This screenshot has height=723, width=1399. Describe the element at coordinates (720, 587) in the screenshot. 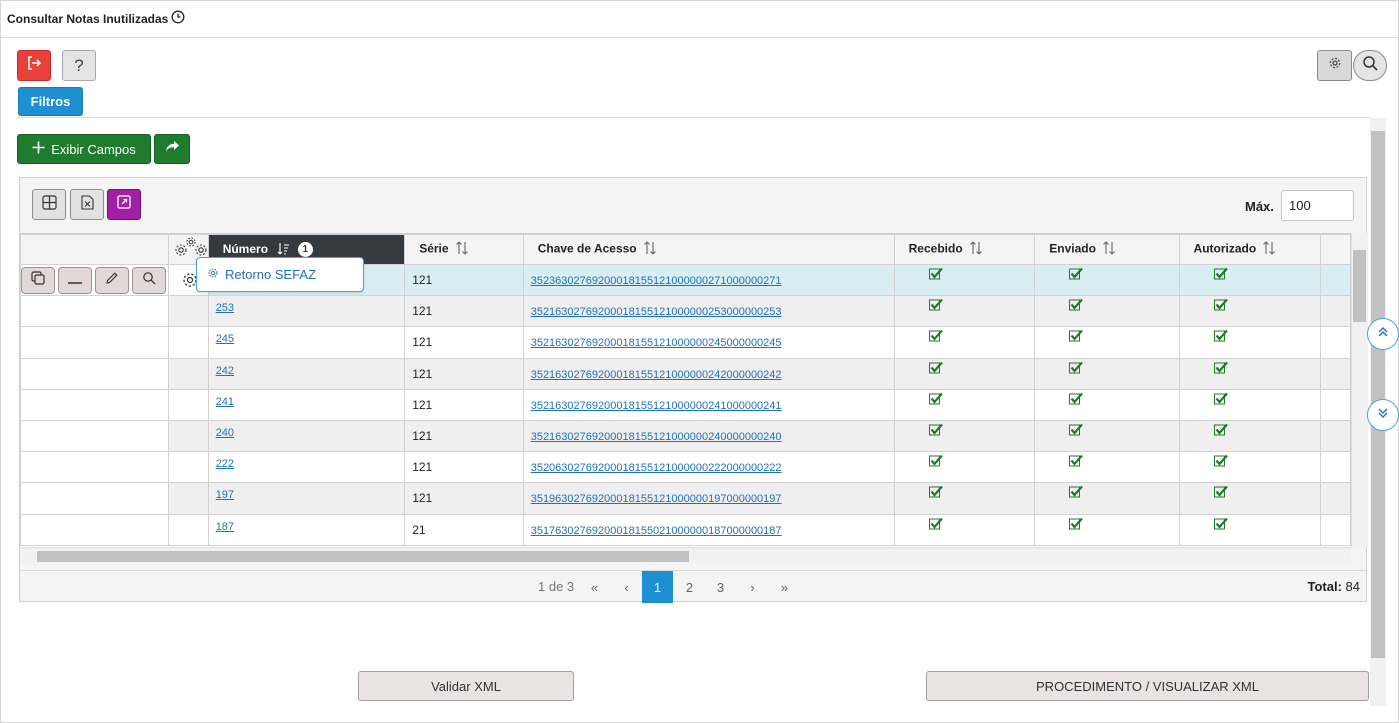

I see `page-3-button: 3` at that location.